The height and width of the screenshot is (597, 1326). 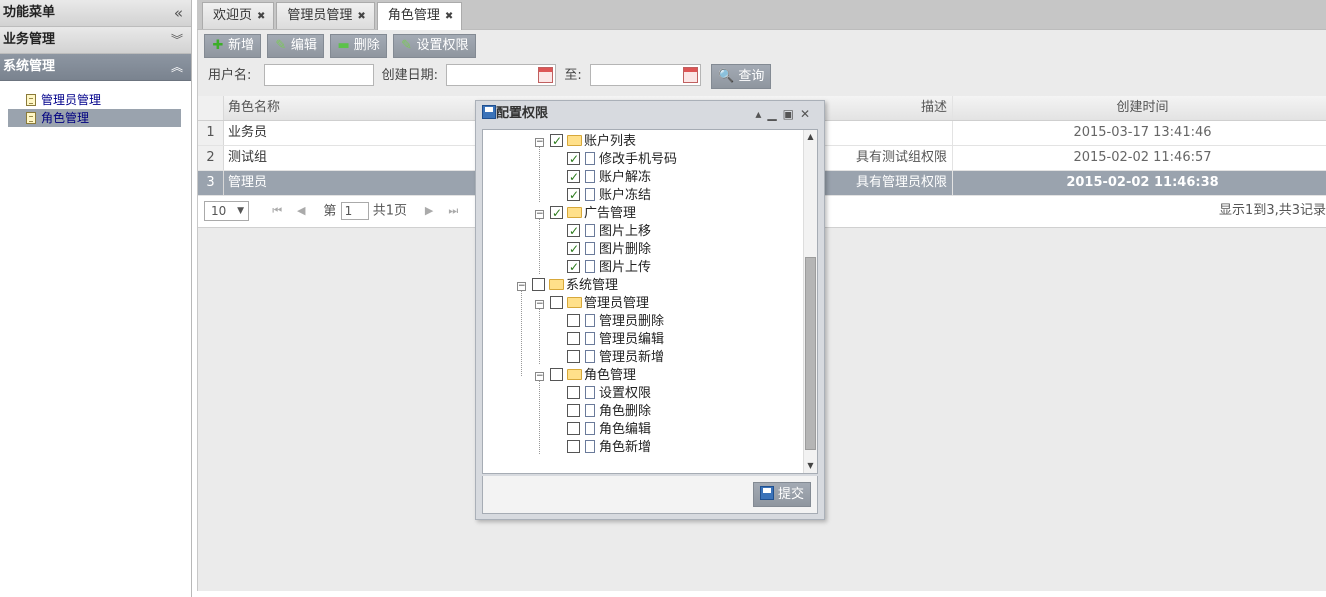 What do you see at coordinates (615, 322) in the screenshot?
I see `tree-node-admin-delete: 管理员删除` at bounding box center [615, 322].